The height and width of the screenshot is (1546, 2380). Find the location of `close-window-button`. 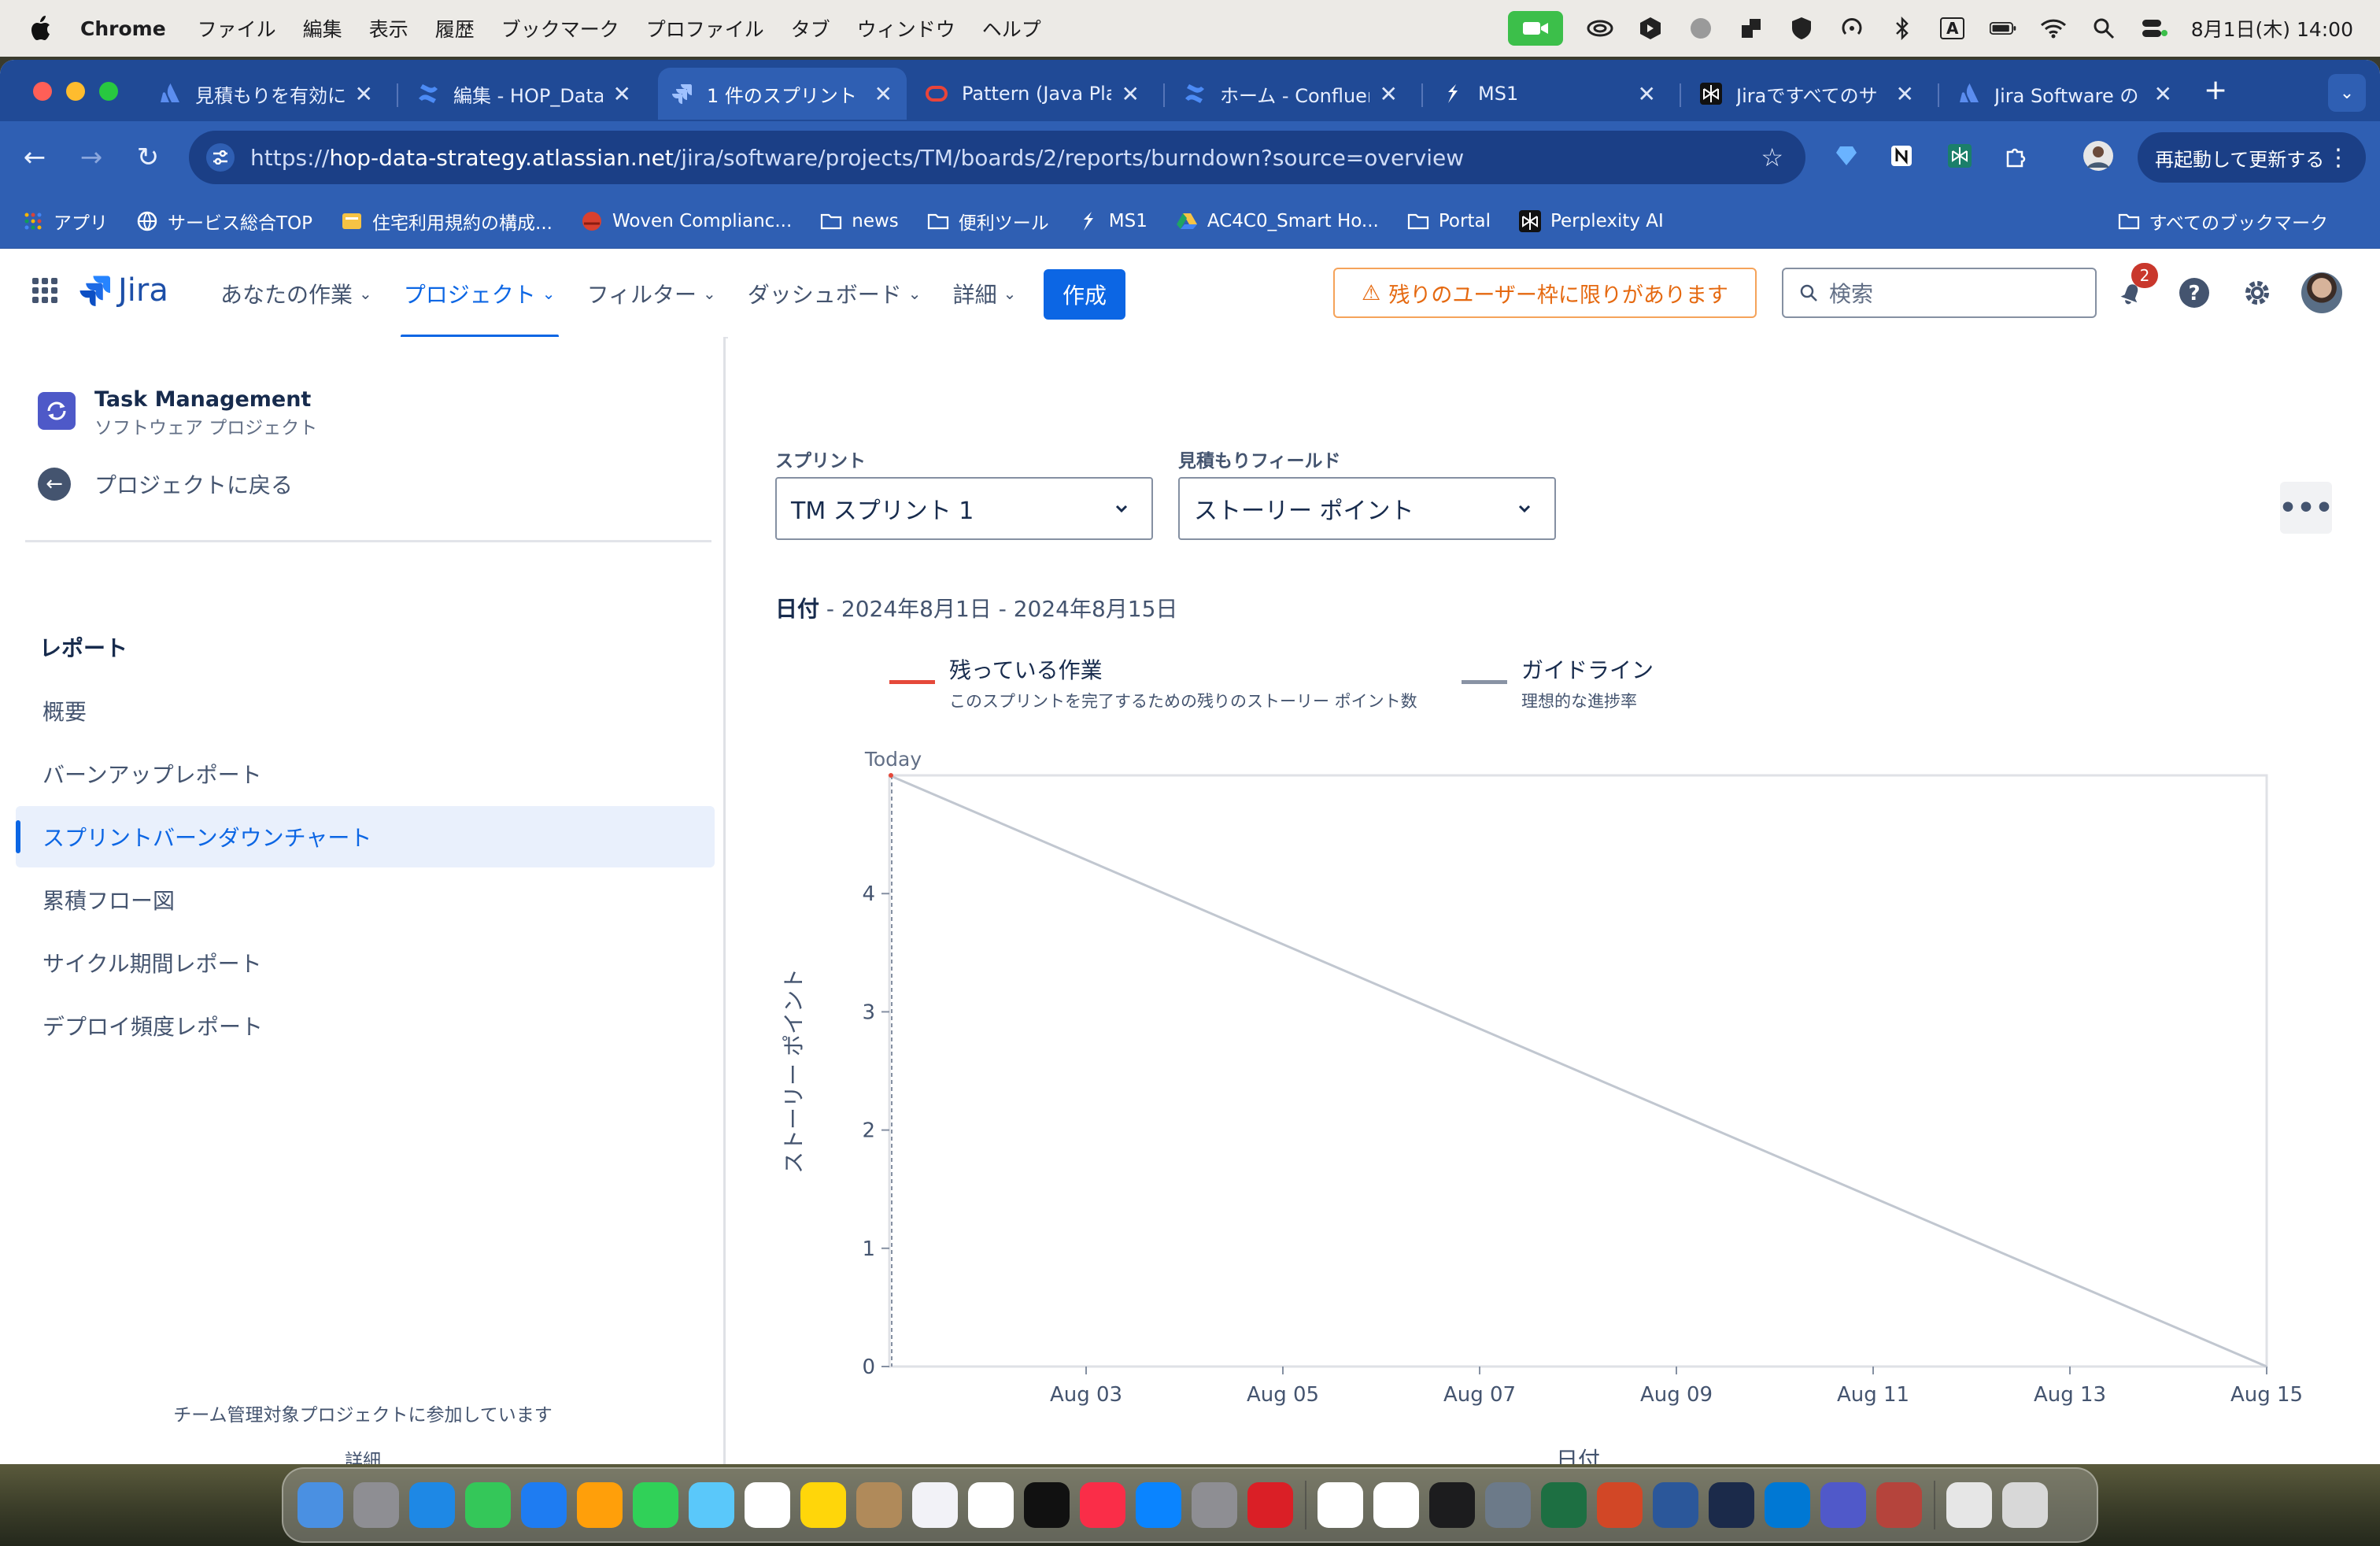

close-window-button is located at coordinates (42, 91).